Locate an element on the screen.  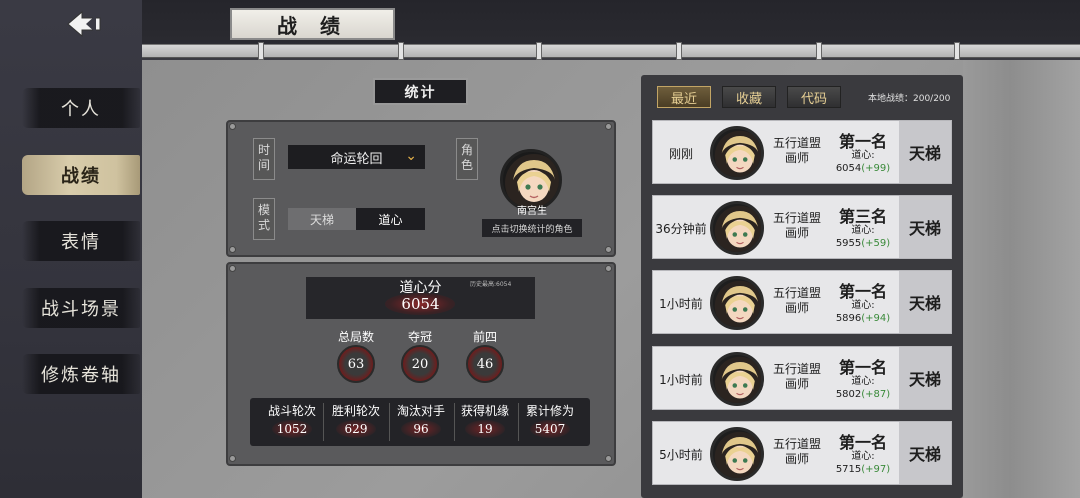
back-button is located at coordinates (84, 24).